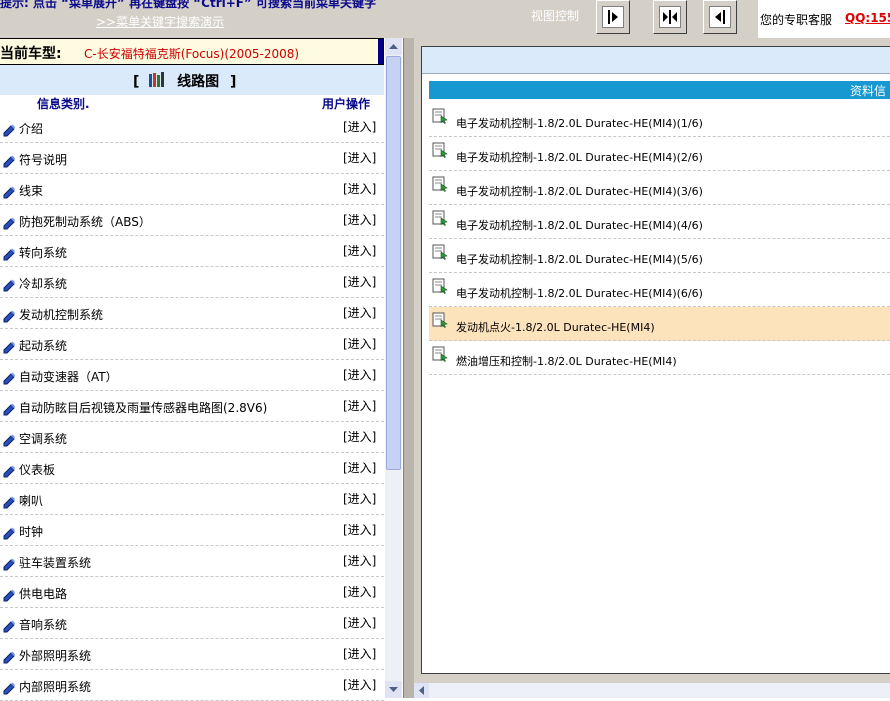  Describe the element at coordinates (393, 46) in the screenshot. I see `scroll-up-icon` at that location.